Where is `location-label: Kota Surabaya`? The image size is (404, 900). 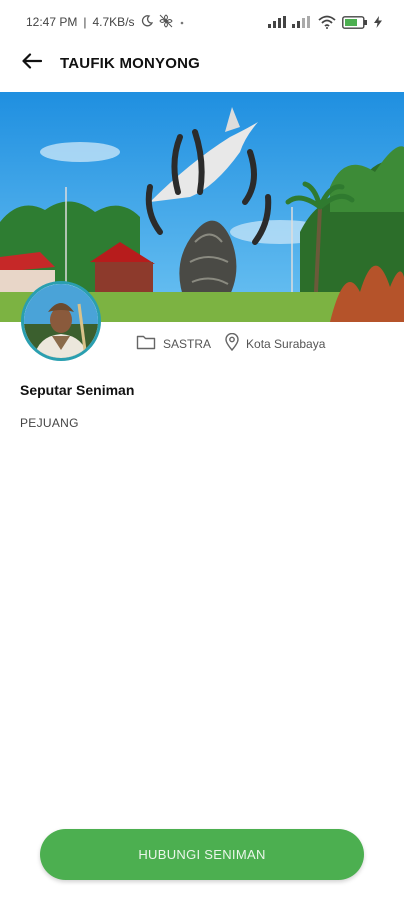
location-label: Kota Surabaya is located at coordinates (286, 343).